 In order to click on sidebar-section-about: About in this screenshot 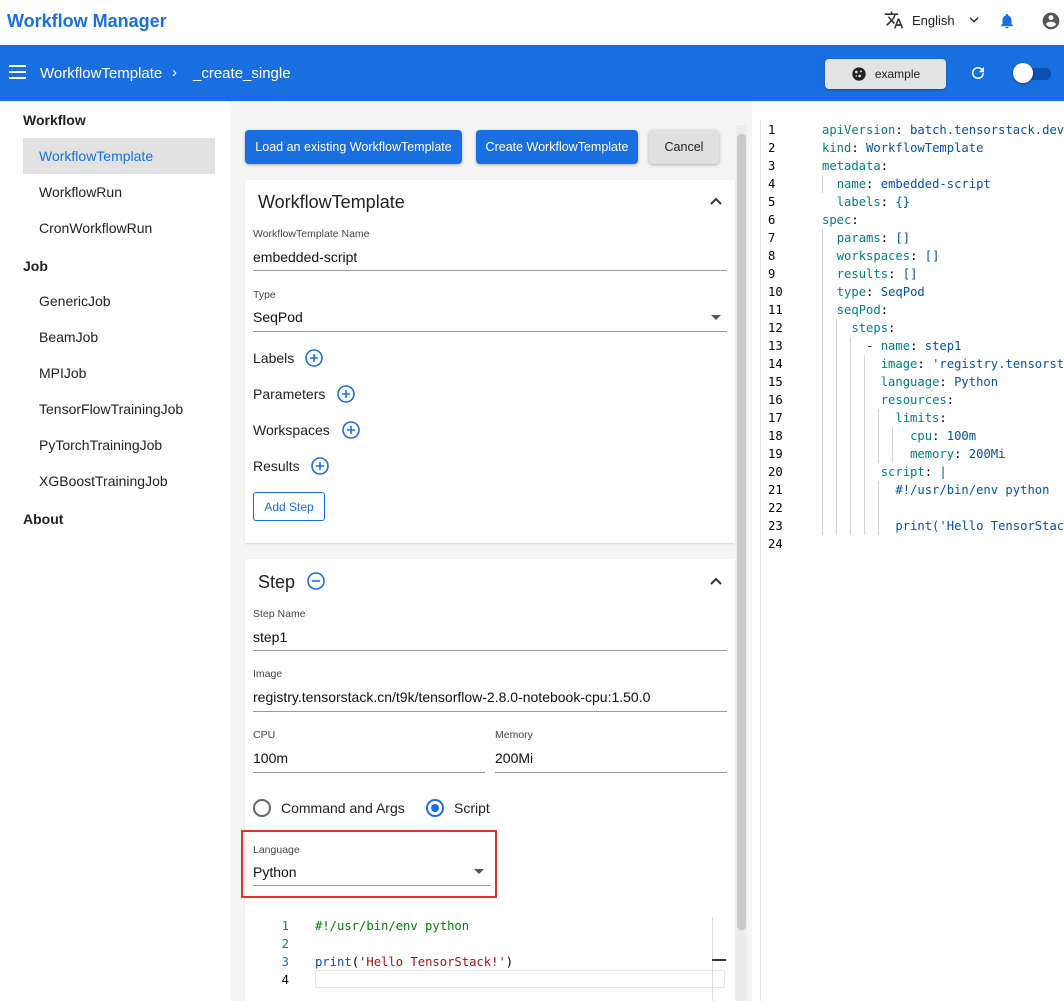, I will do `click(43, 519)`.